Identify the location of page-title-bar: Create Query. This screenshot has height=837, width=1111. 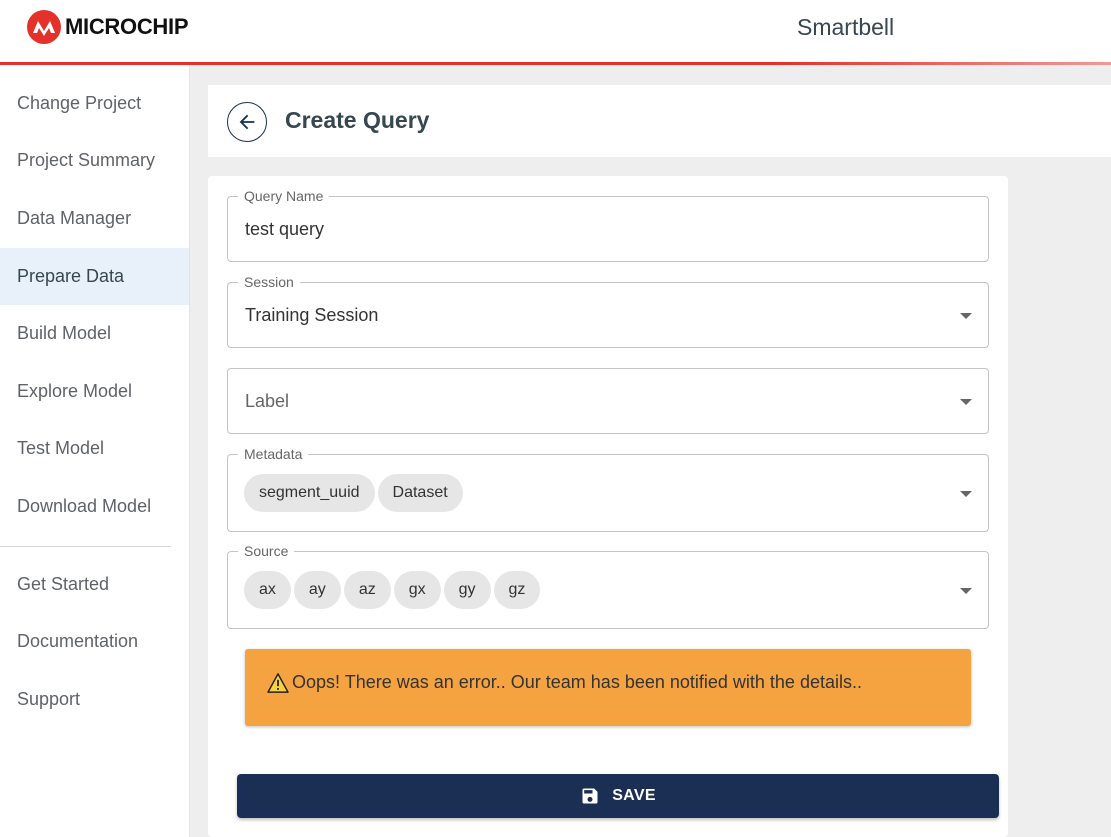
(659, 121).